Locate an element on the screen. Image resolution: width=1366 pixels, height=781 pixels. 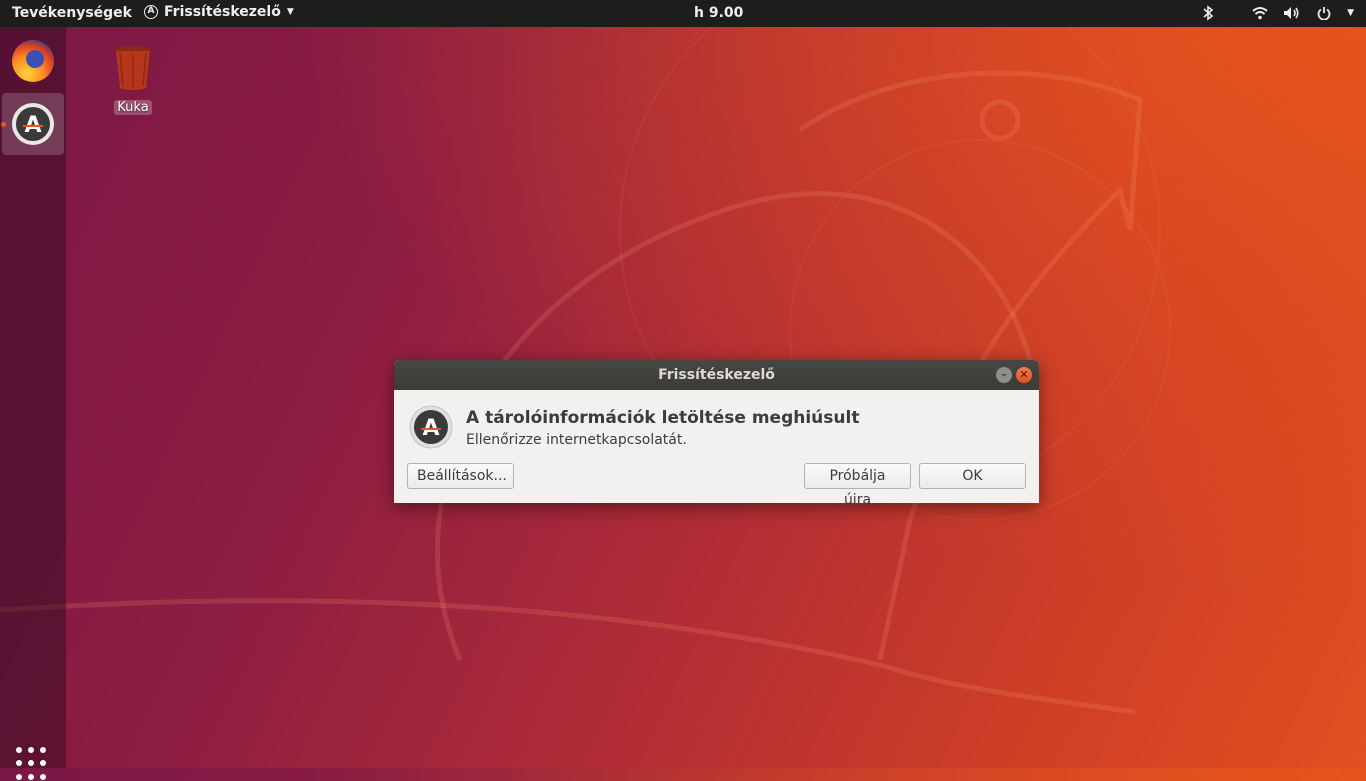
dock-item-update-manager: A is located at coordinates (32, 124).